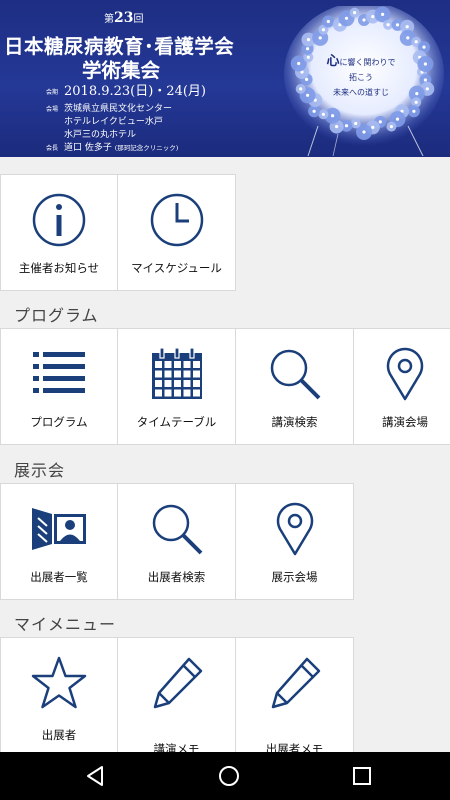  I want to click on exhibition-tiles-row: 出展者一覧 出展者検索 展示会場, so click(177, 541).